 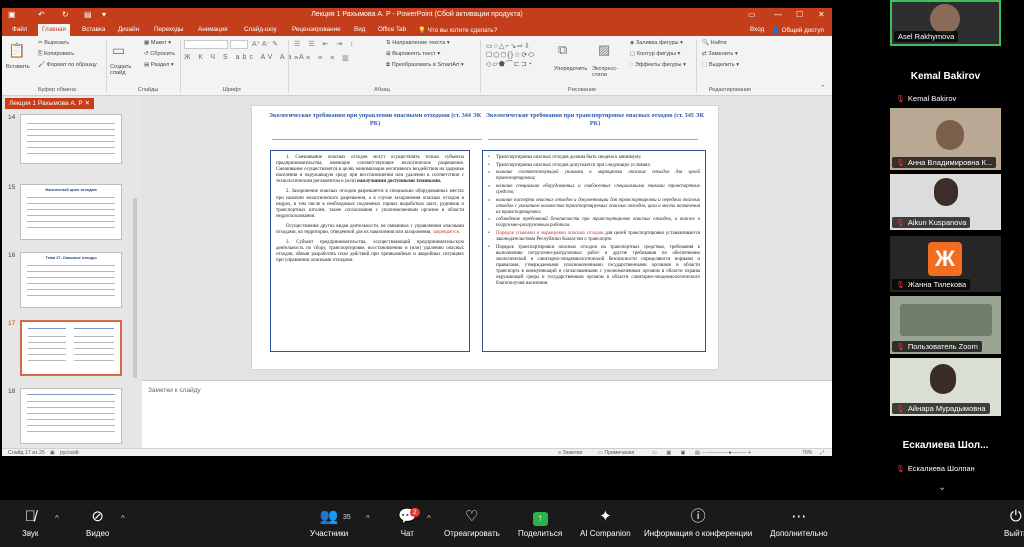 What do you see at coordinates (472, 523) in the screenshot?
I see `react-button: ♡ Отреагировать` at bounding box center [472, 523].